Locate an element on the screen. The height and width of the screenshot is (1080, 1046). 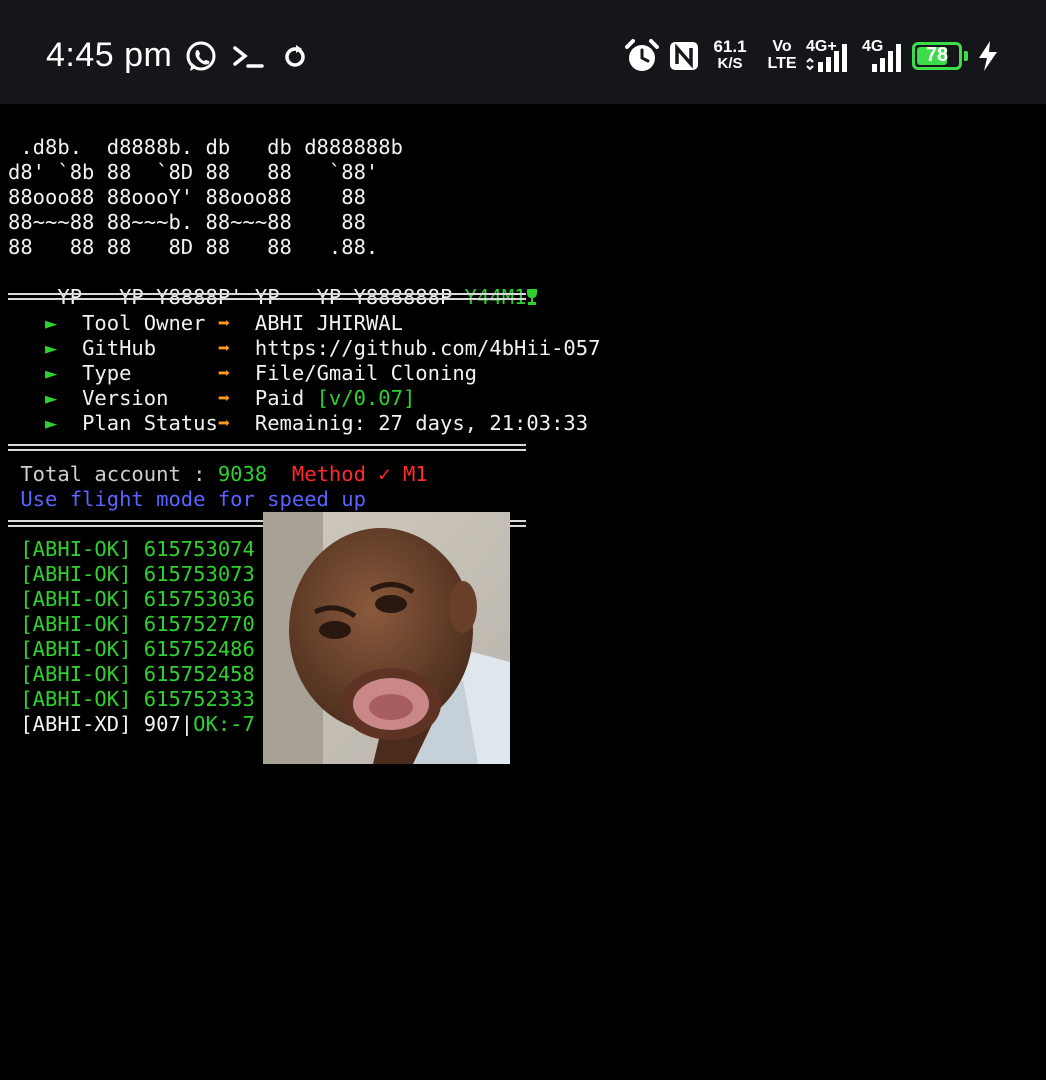
trophy-icon is located at coordinates (532, 297).